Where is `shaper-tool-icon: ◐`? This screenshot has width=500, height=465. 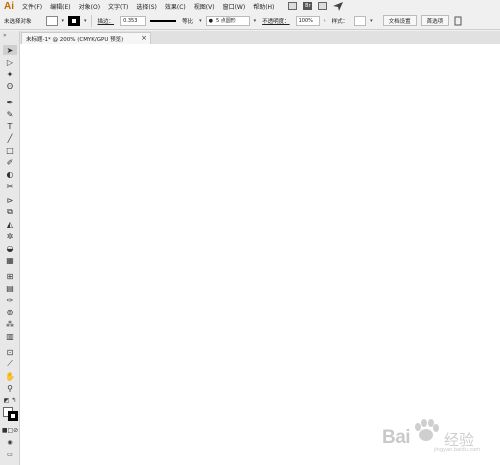 shaper-tool-icon: ◐ is located at coordinates (10, 174).